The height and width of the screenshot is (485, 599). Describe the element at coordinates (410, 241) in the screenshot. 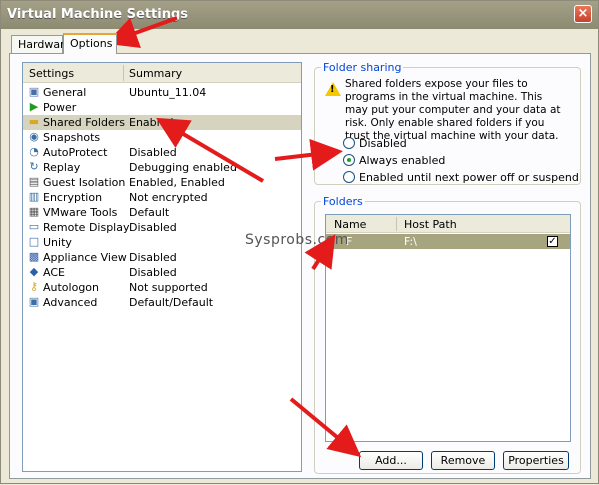

I see `folder-host-path: F:\` at that location.